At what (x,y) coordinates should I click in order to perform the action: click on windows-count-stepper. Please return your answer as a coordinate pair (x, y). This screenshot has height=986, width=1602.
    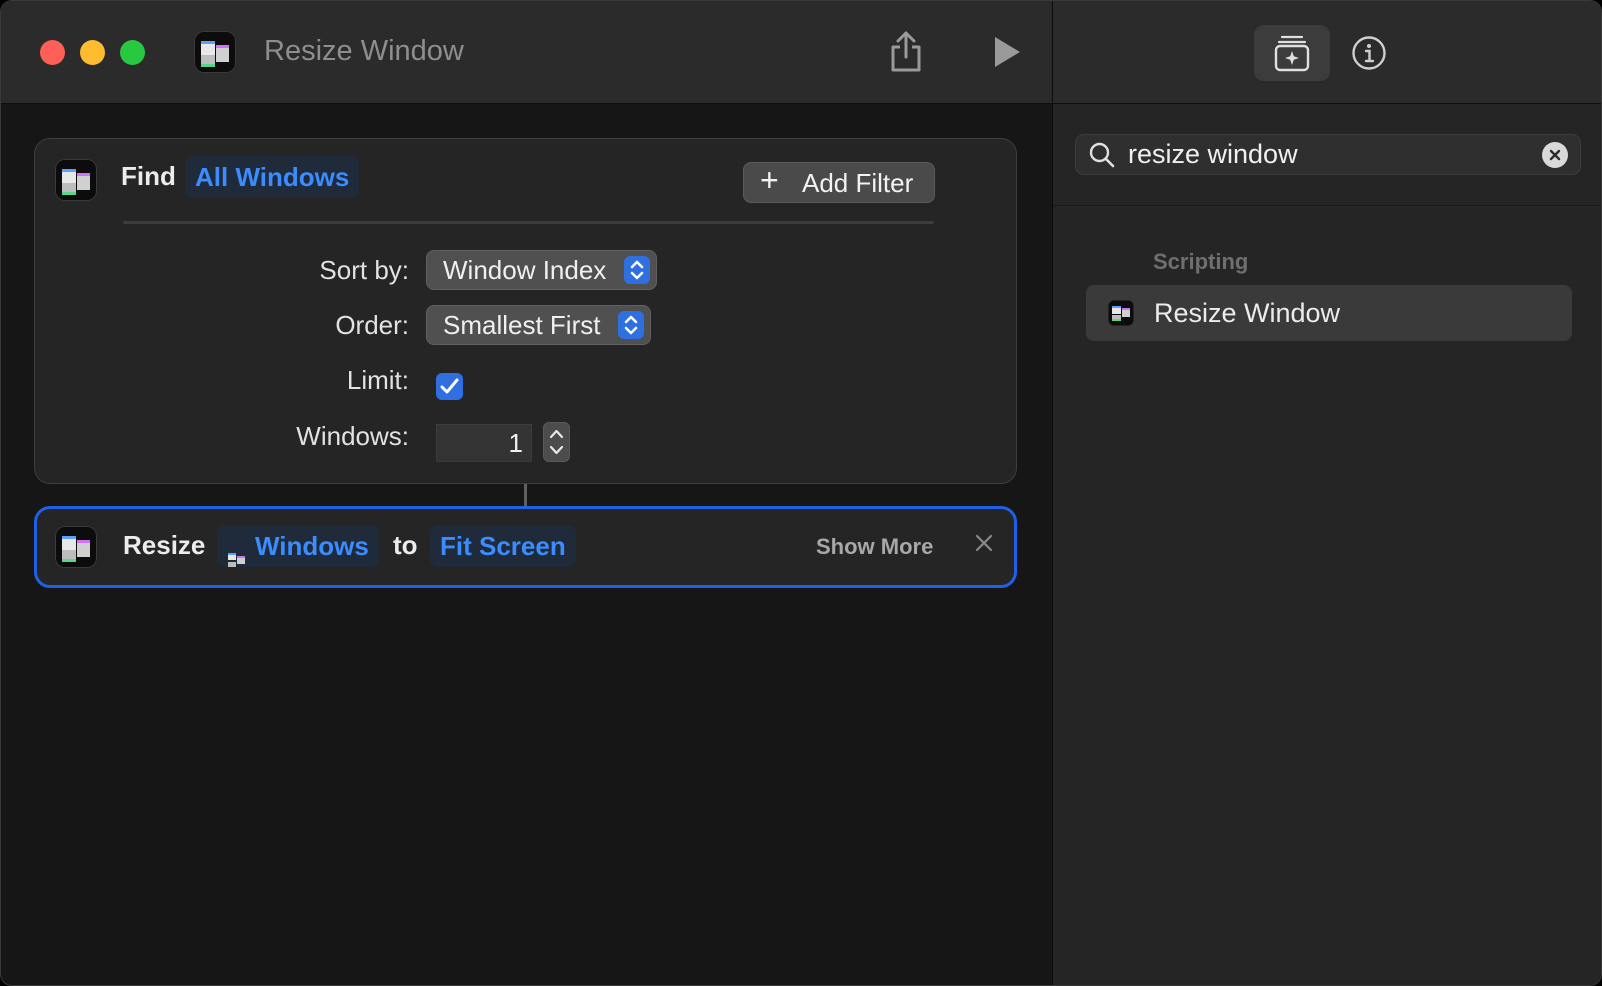
    Looking at the image, I should click on (556, 442).